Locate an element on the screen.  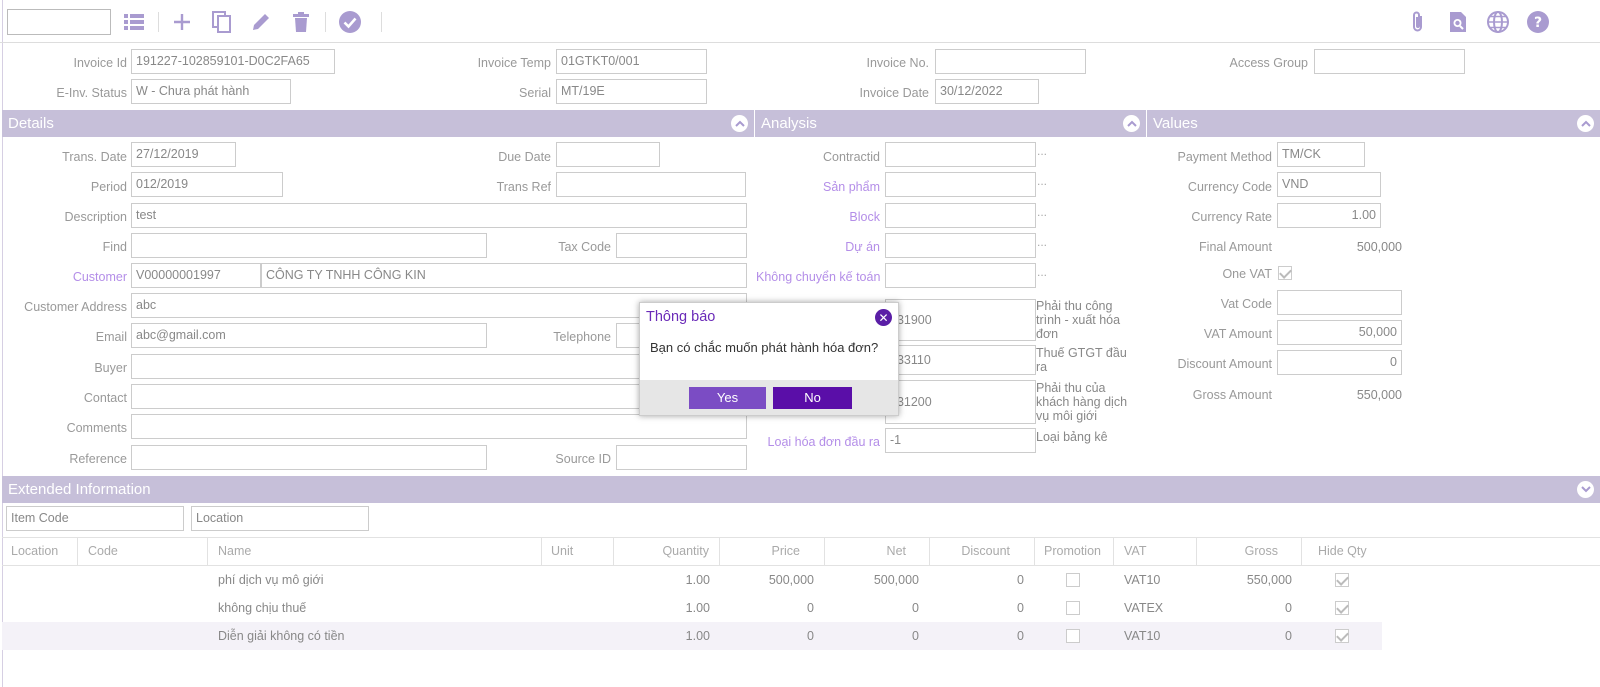
no-button: No is located at coordinates (812, 398).